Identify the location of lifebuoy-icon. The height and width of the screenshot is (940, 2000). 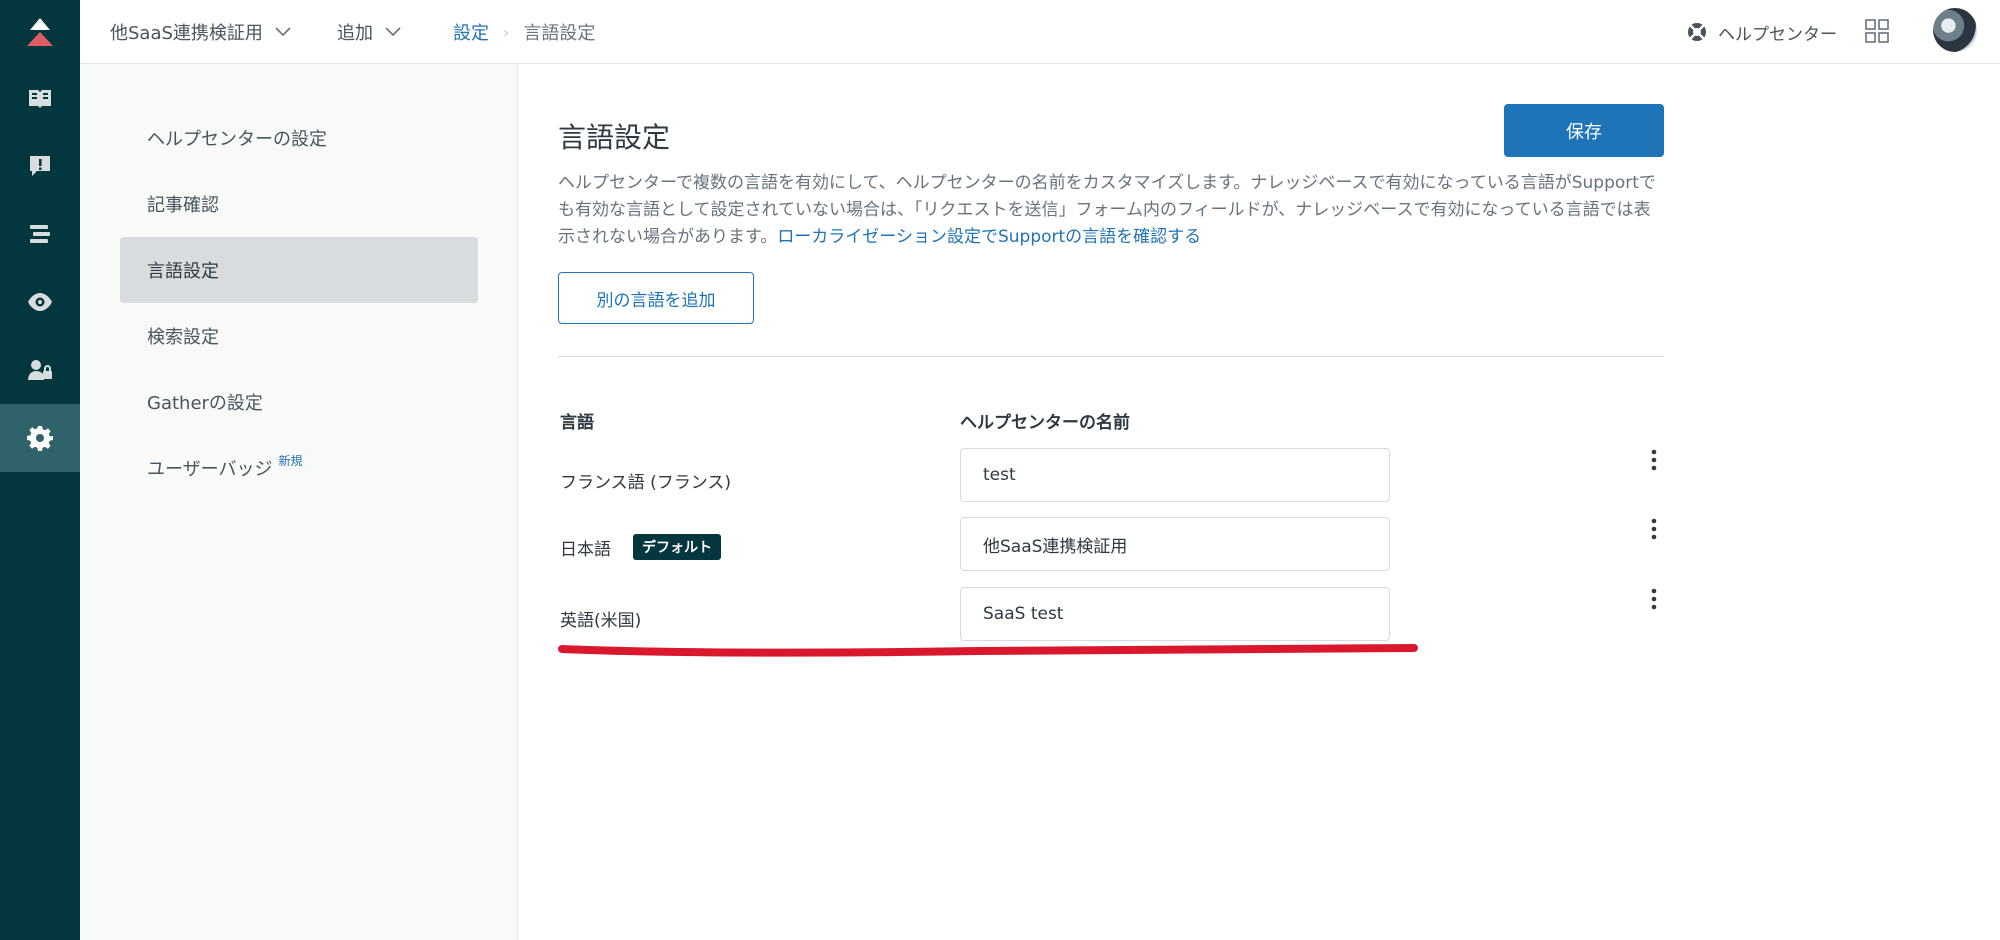
(1697, 32).